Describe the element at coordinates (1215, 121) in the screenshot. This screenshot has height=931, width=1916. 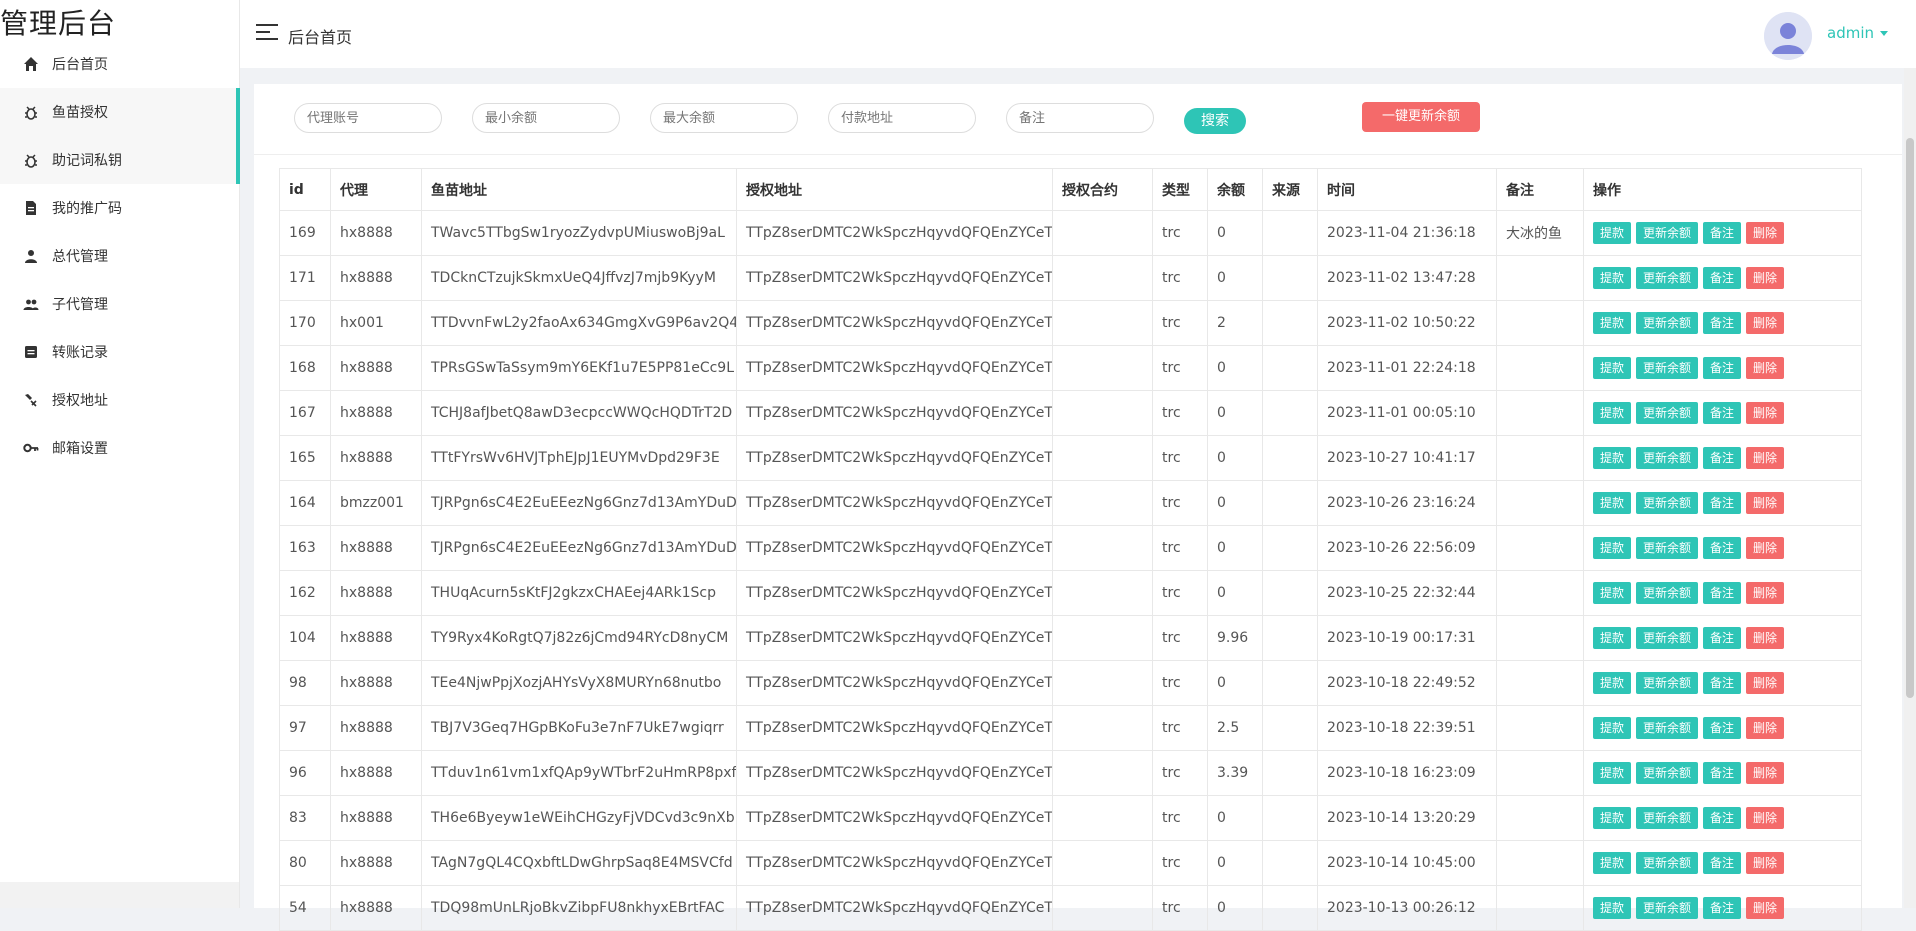
I see `search-button: 搜索` at that location.